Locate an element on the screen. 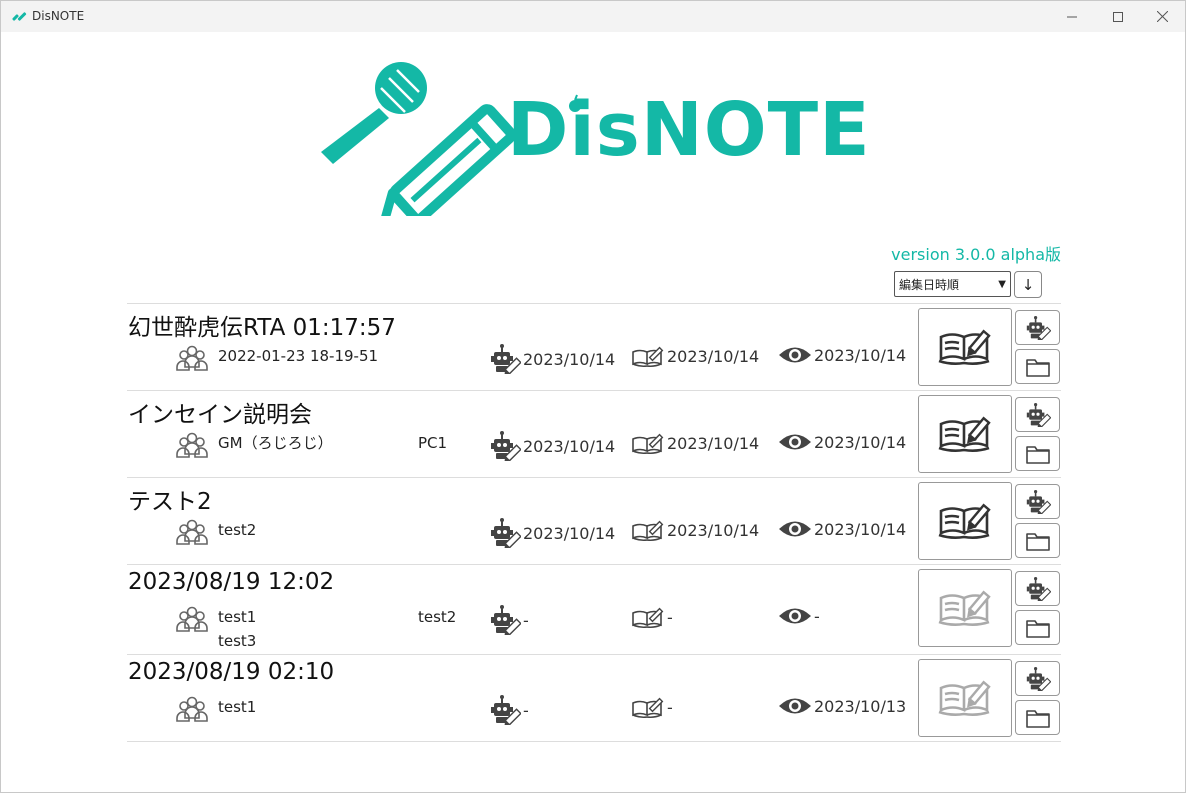 Image resolution: width=1186 pixels, height=793 pixels. maximize-button is located at coordinates (1118, 16).